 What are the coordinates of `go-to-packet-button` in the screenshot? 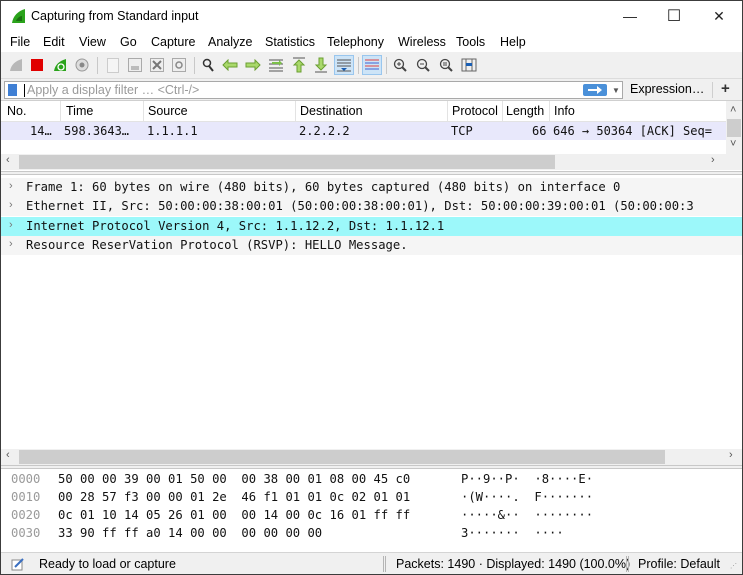 It's located at (276, 65).